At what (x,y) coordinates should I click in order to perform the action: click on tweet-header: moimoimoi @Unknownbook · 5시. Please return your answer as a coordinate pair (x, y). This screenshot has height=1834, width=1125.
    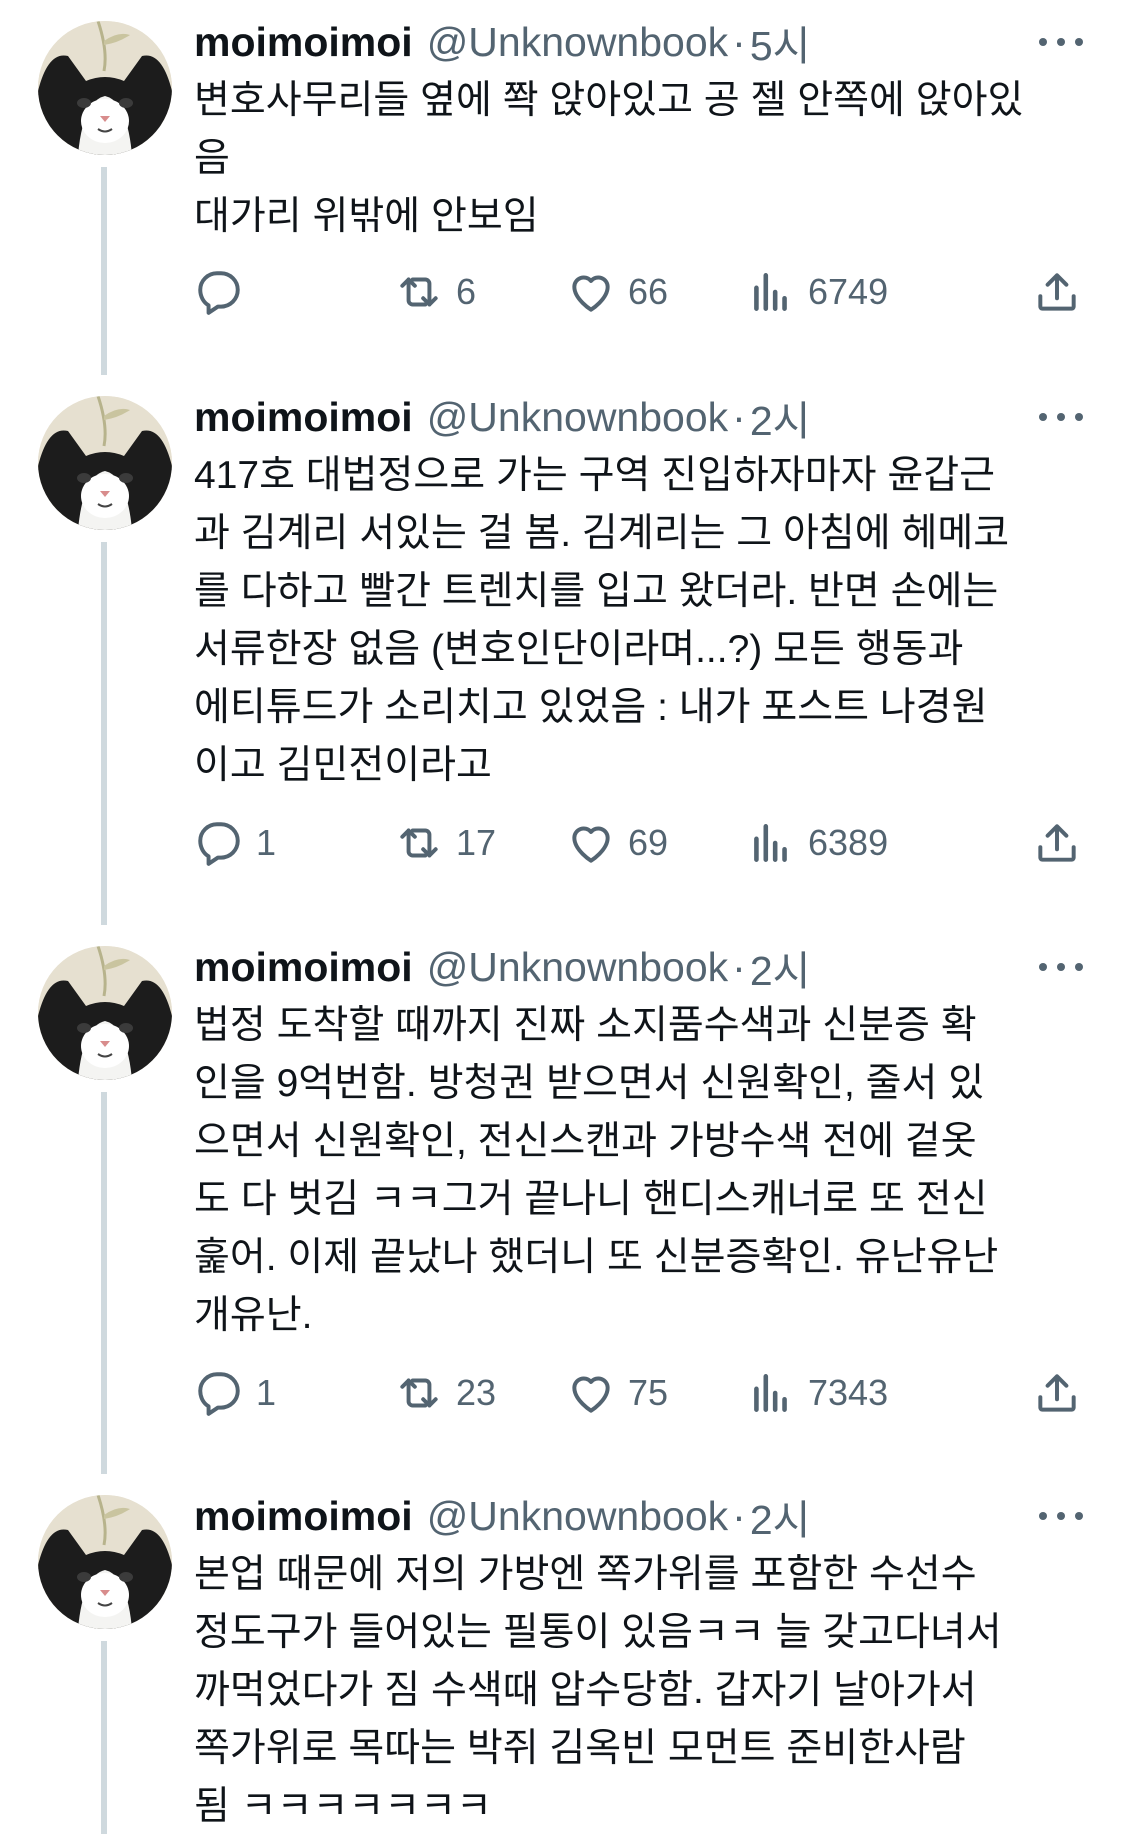
    Looking at the image, I should click on (644, 42).